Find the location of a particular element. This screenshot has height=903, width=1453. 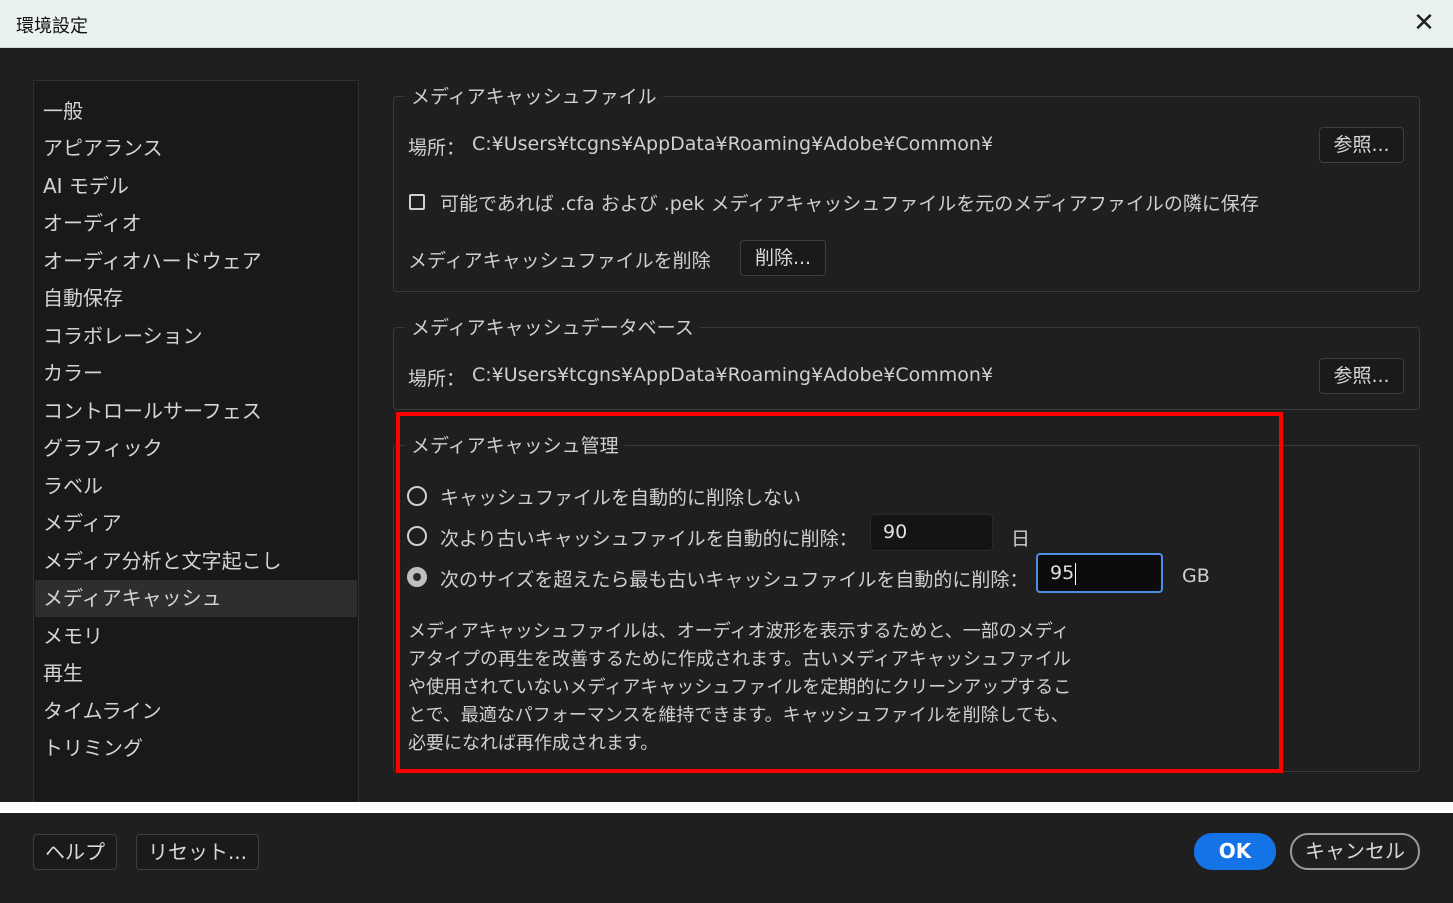

sidebar-item-playback: 再生 is located at coordinates (196, 673).